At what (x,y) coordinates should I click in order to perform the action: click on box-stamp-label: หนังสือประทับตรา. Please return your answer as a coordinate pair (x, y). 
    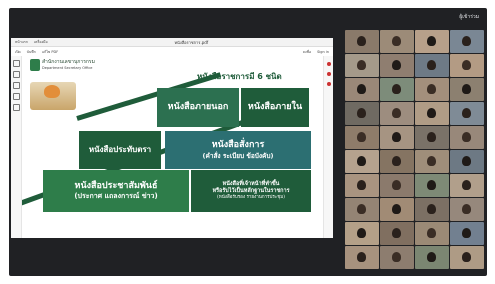
    Looking at the image, I should click on (120, 149).